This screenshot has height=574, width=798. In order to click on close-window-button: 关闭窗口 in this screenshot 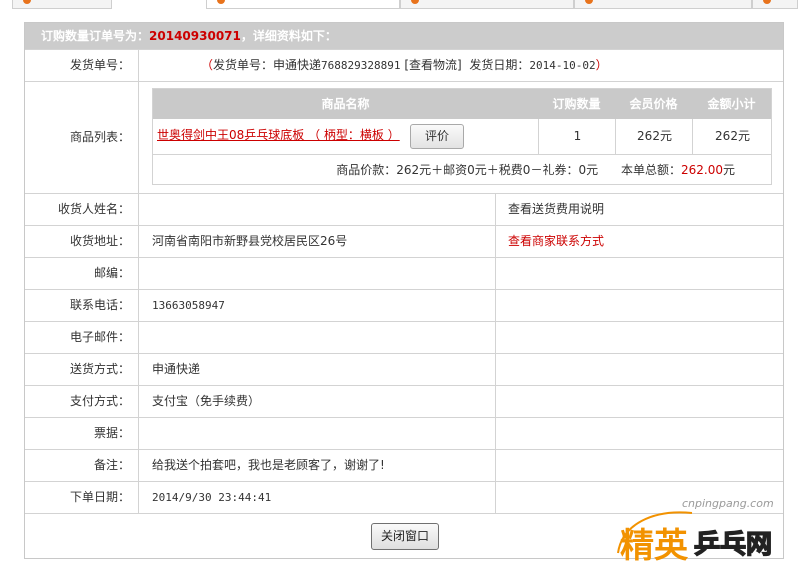, I will do `click(405, 536)`.